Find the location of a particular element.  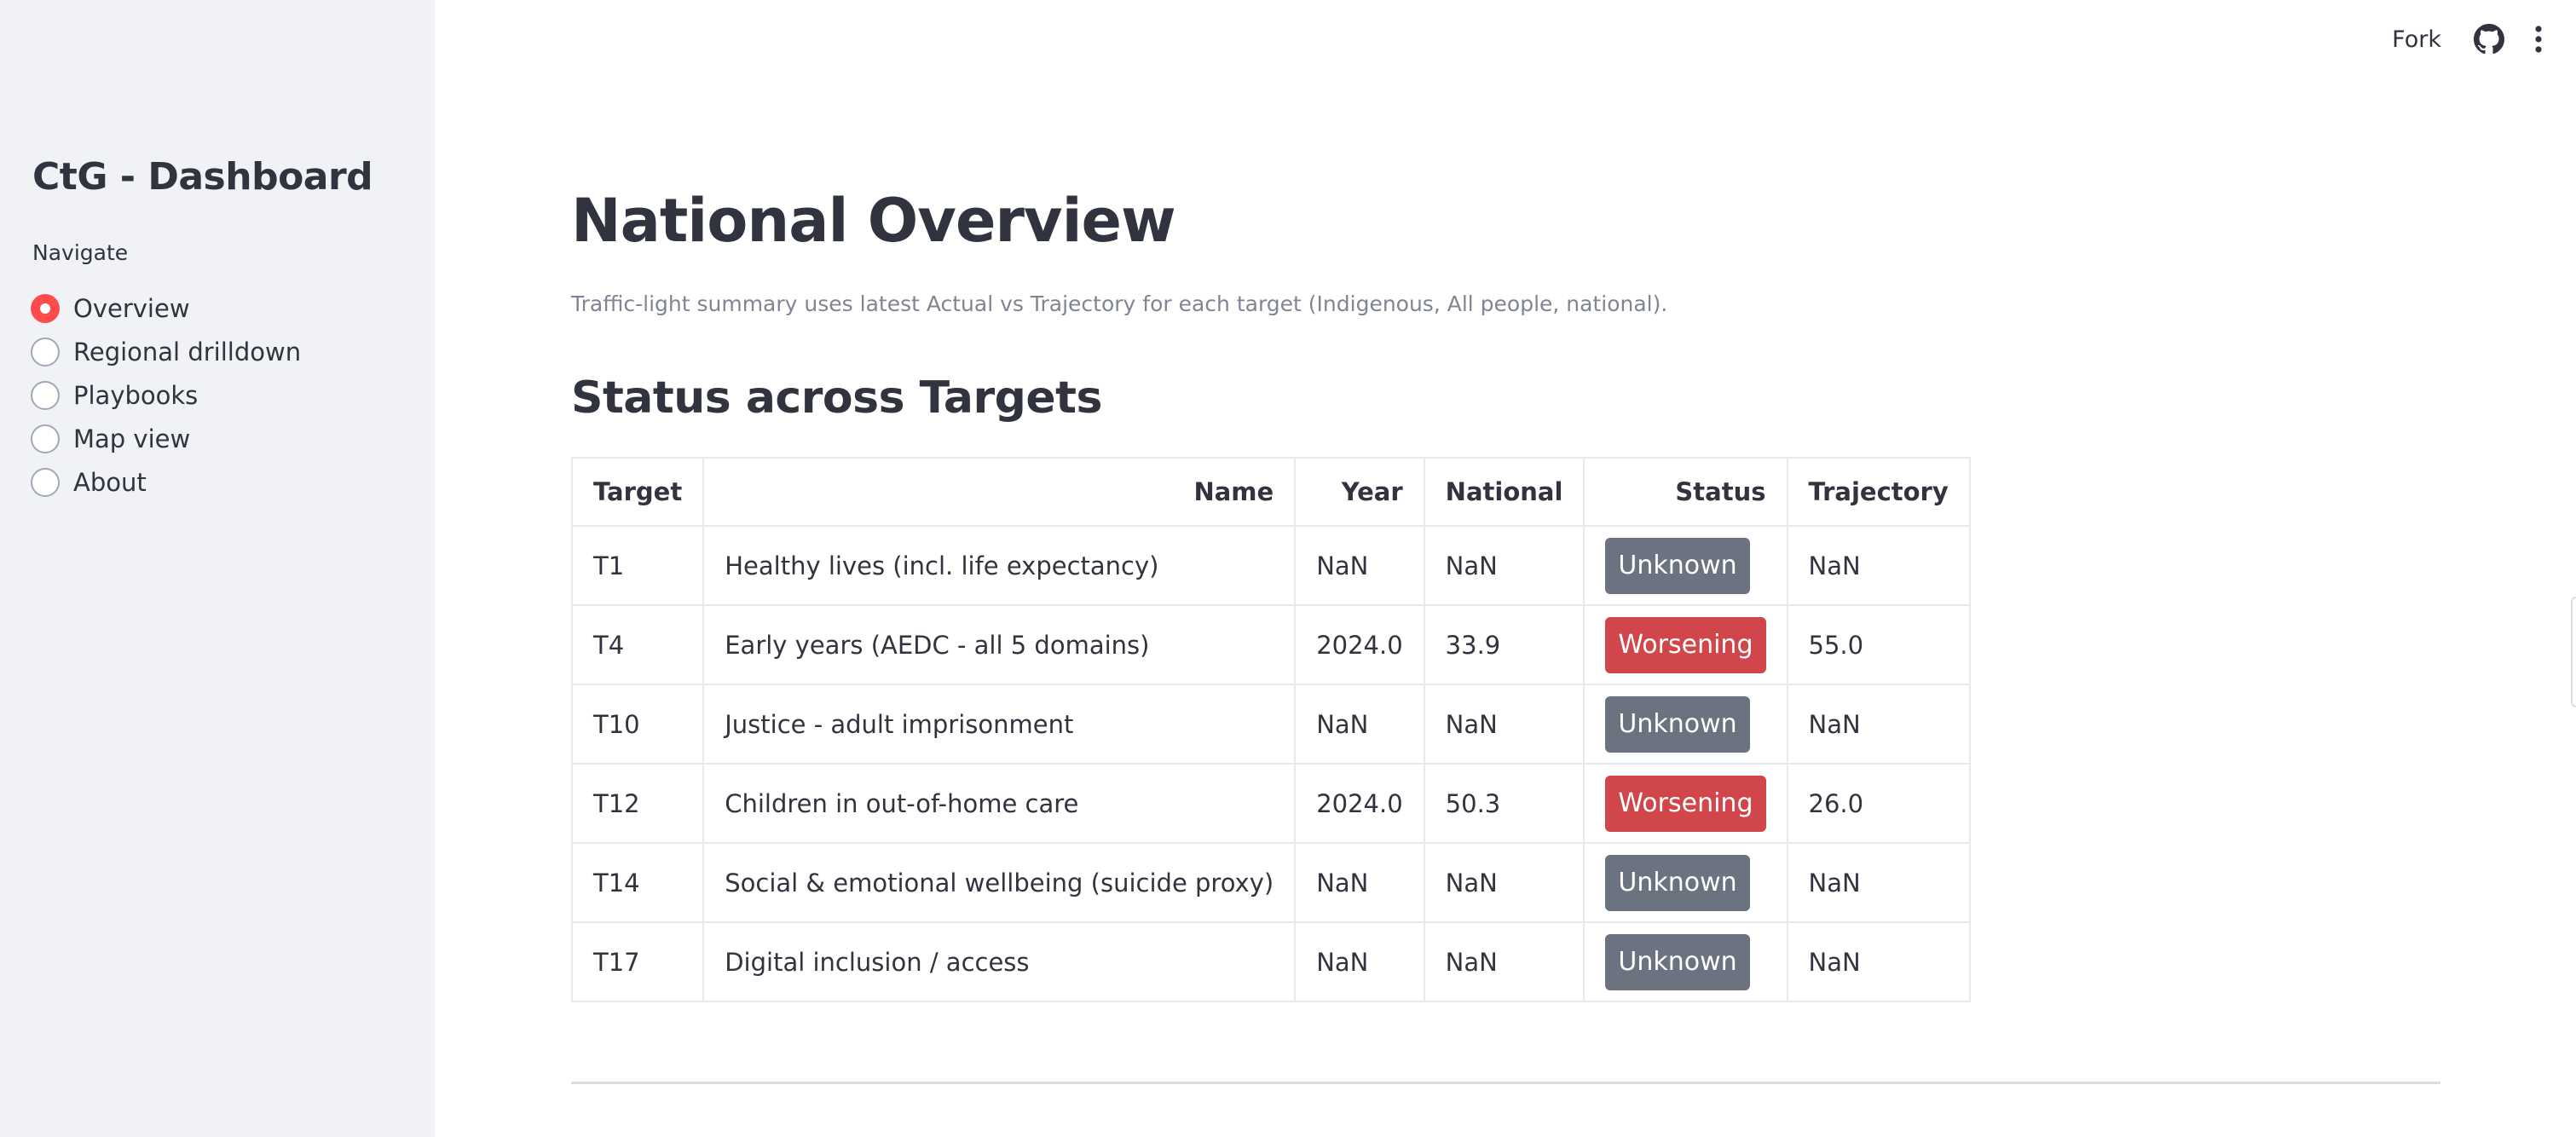

nav-item-about: About is located at coordinates (166, 482).